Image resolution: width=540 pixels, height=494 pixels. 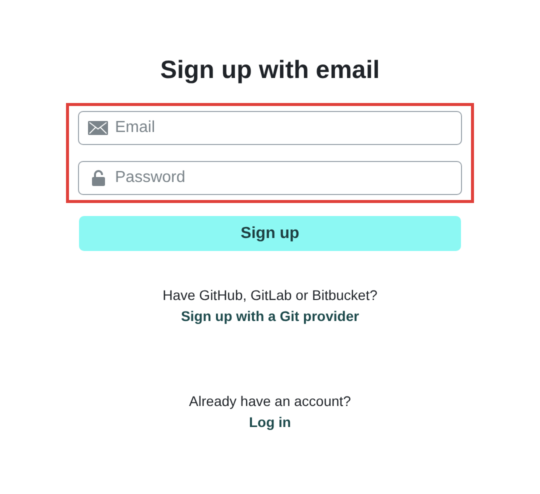 I want to click on git-provider-link: Sign up with a Git provider, so click(x=270, y=316).